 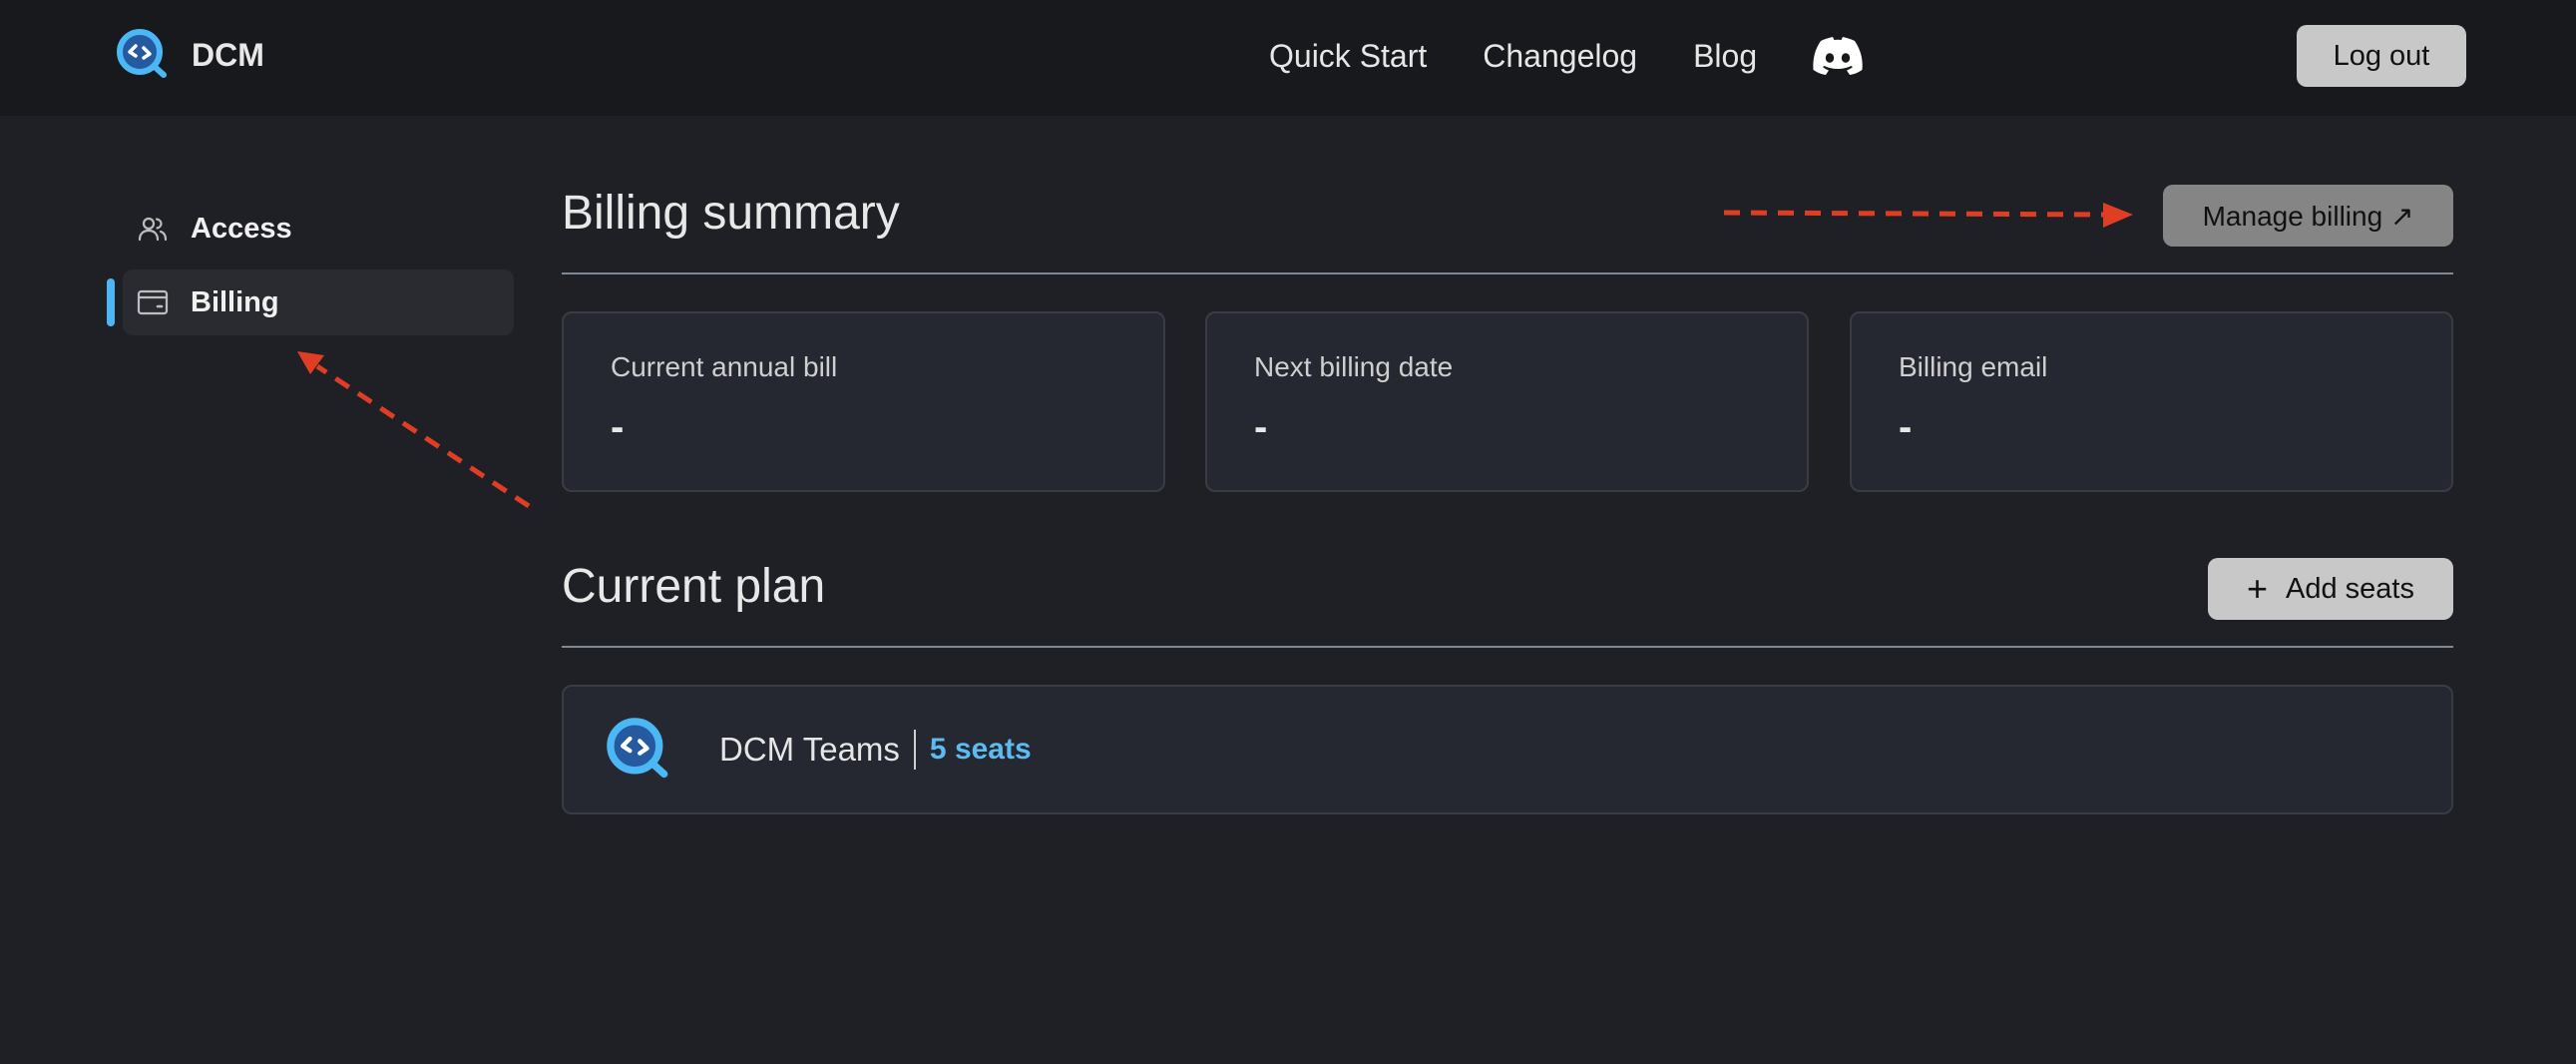 What do you see at coordinates (2381, 56) in the screenshot?
I see `logout-button: Log out` at bounding box center [2381, 56].